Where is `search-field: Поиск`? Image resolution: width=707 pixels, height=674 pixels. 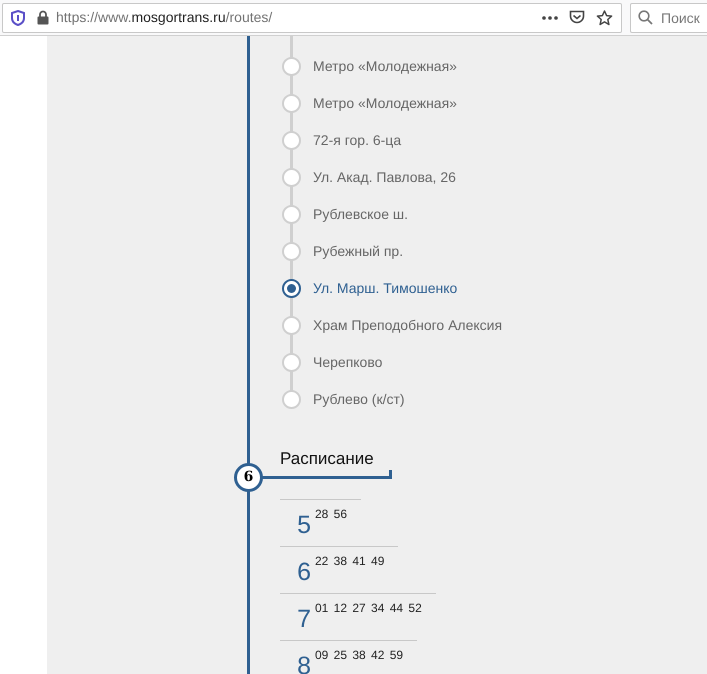
search-field: Поиск is located at coordinates (668, 17).